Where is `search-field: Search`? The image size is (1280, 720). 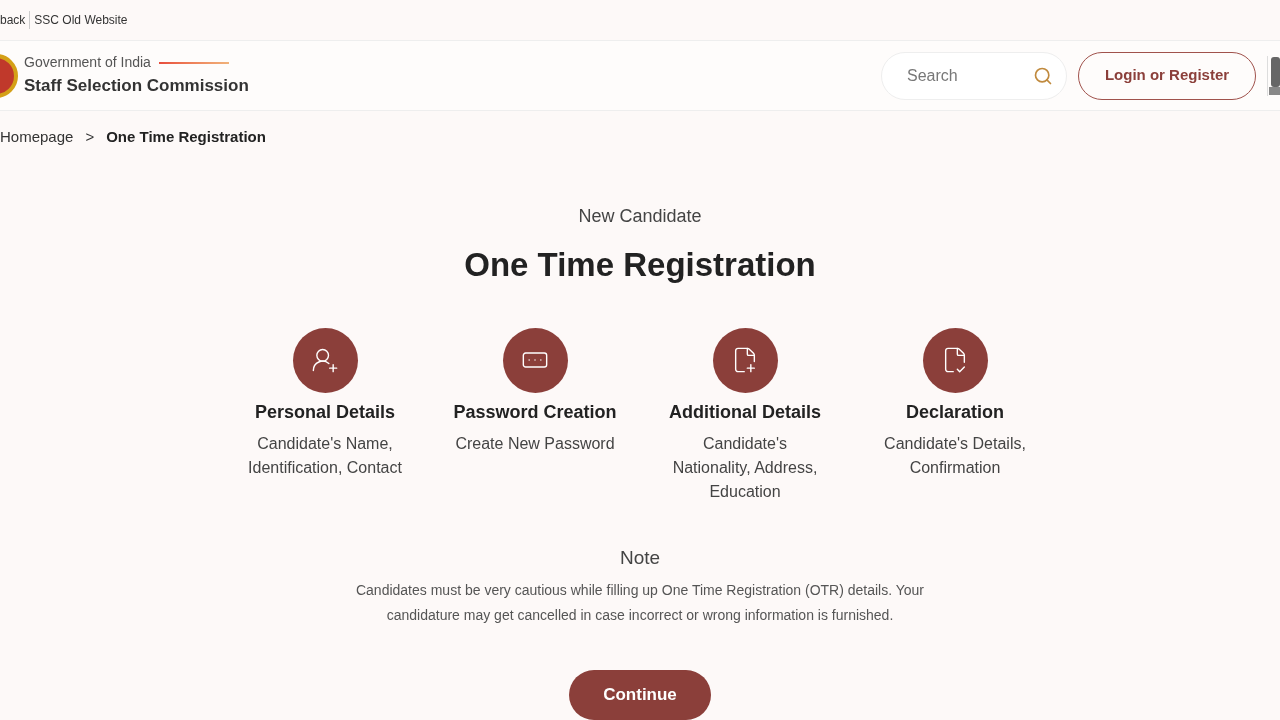
search-field: Search is located at coordinates (974, 75).